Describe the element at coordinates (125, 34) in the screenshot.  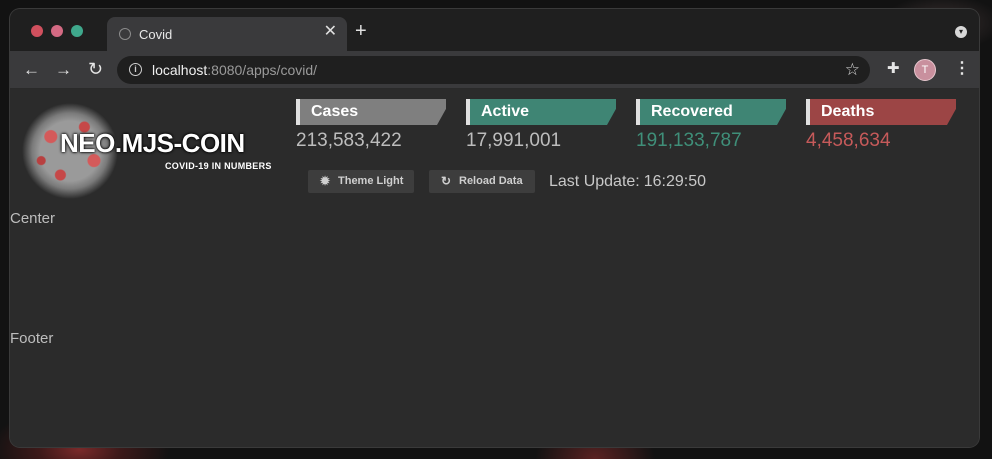
I see `globe-icon` at that location.